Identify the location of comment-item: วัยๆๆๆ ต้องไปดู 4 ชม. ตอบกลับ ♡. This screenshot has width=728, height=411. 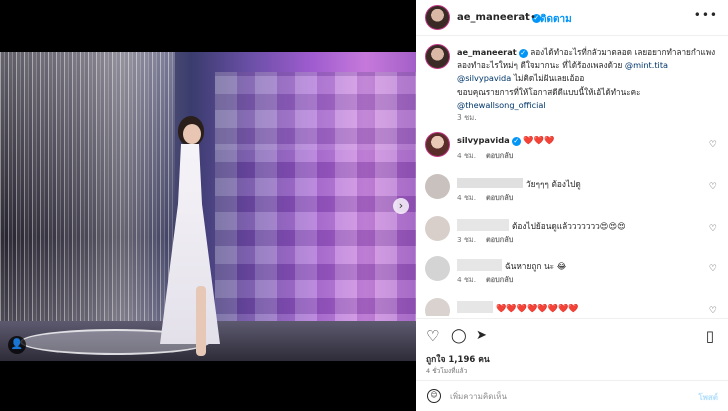
(575, 189).